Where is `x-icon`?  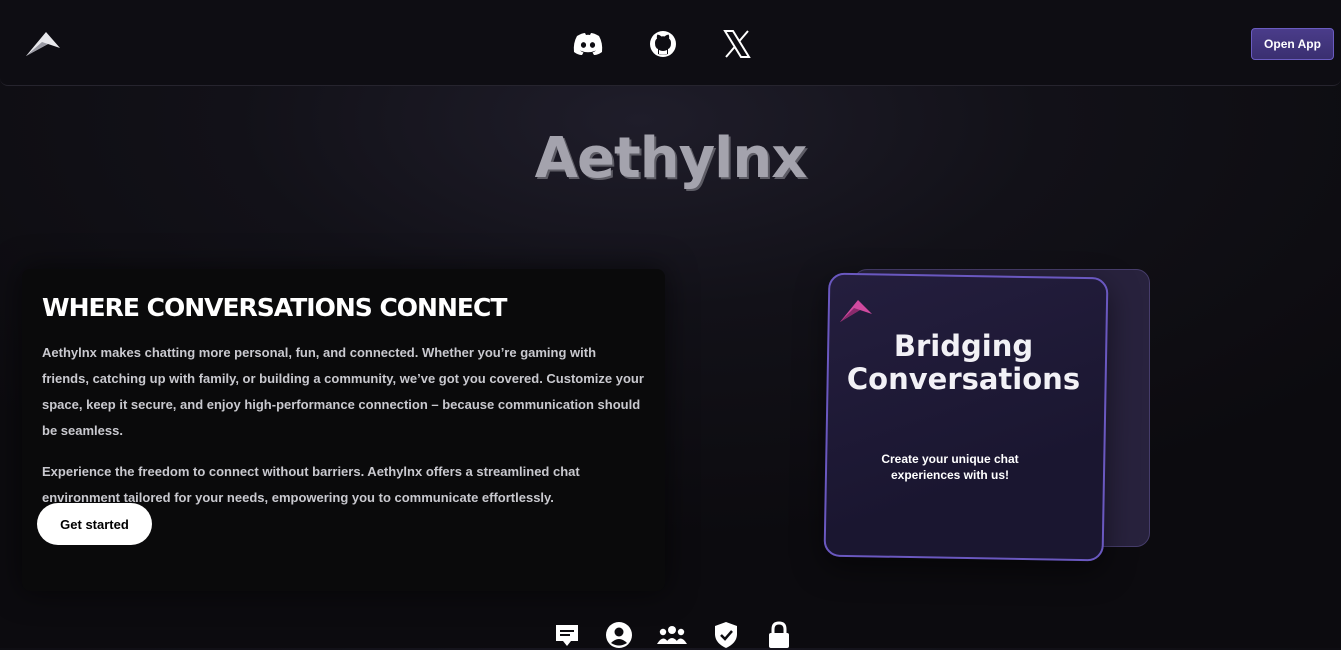 x-icon is located at coordinates (737, 44).